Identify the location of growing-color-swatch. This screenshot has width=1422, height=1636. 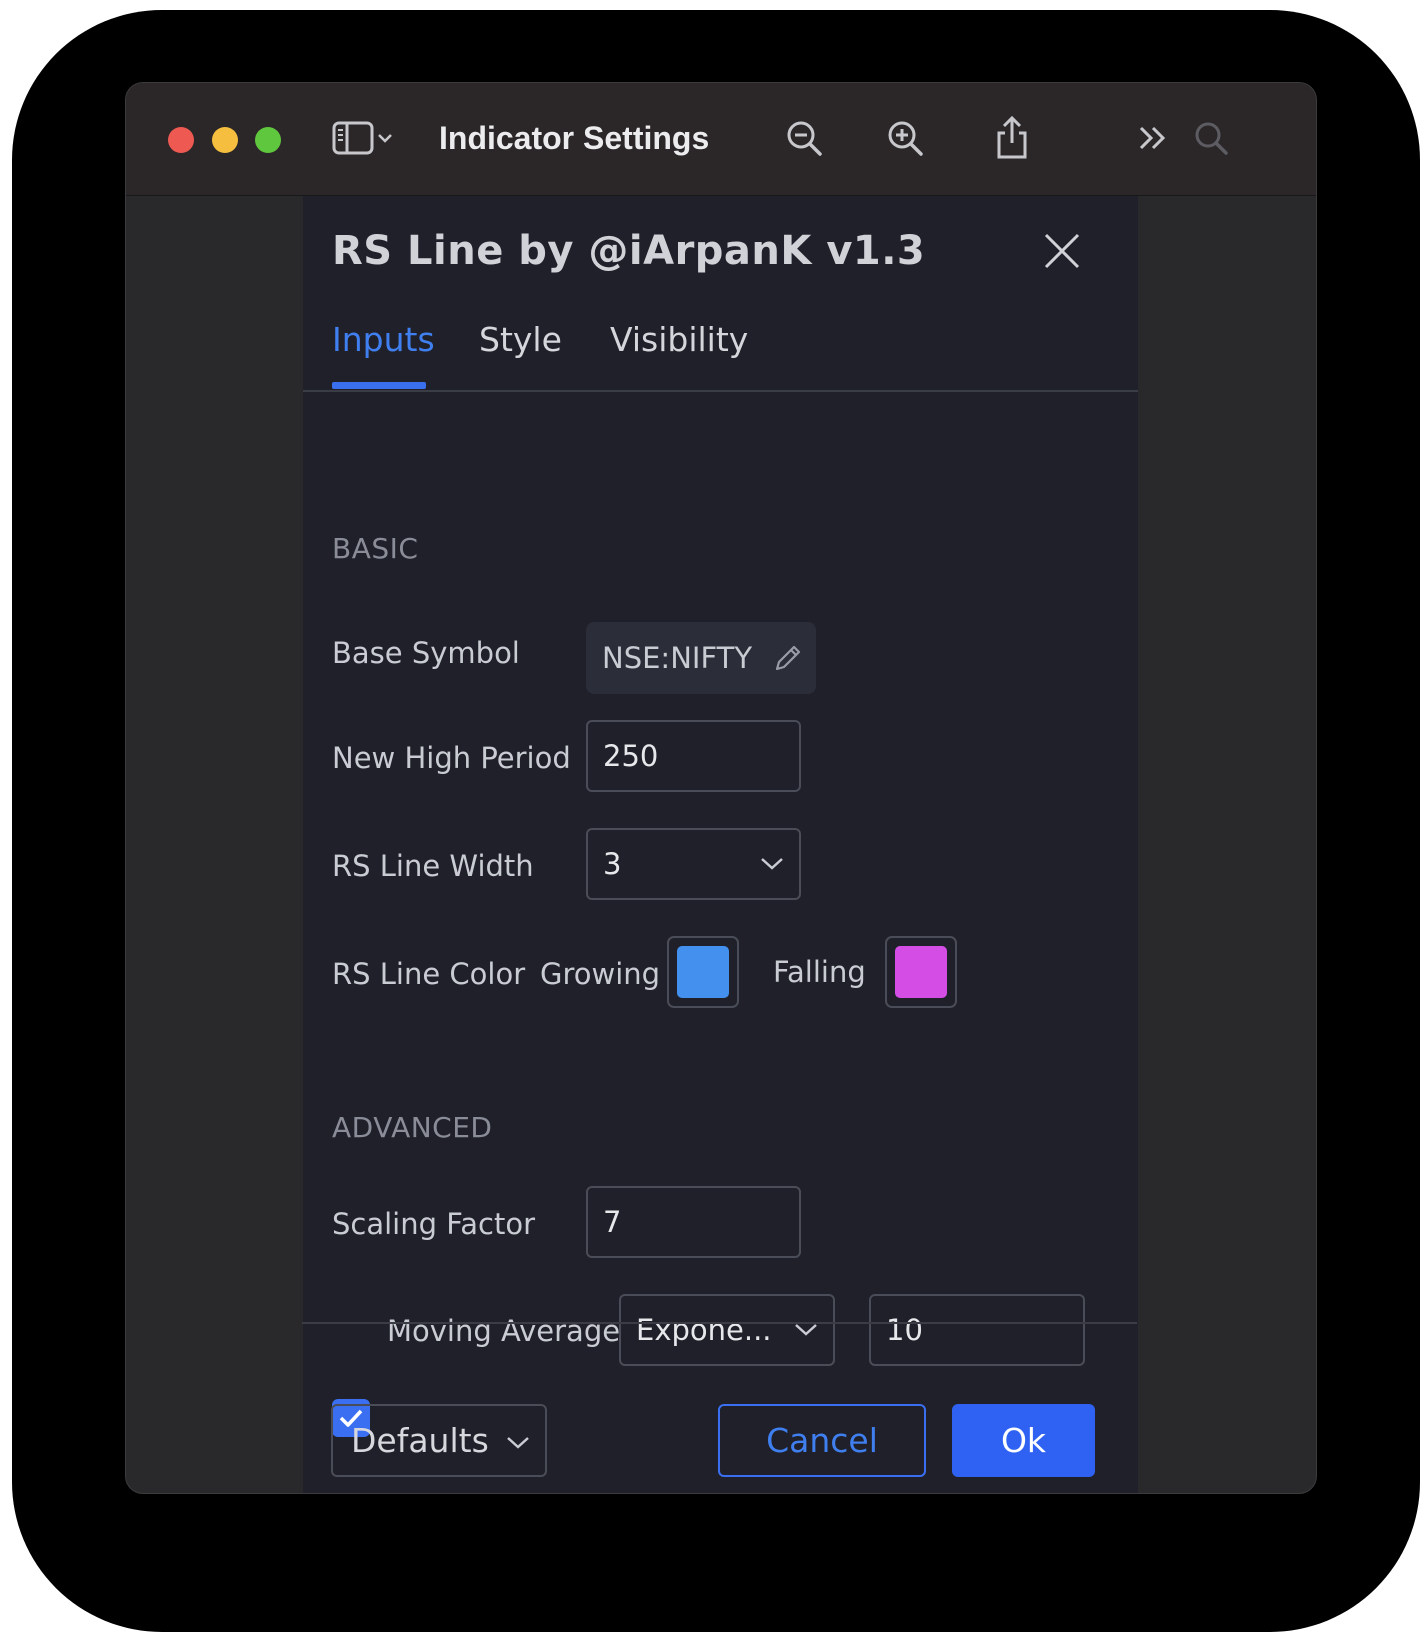
(703, 972).